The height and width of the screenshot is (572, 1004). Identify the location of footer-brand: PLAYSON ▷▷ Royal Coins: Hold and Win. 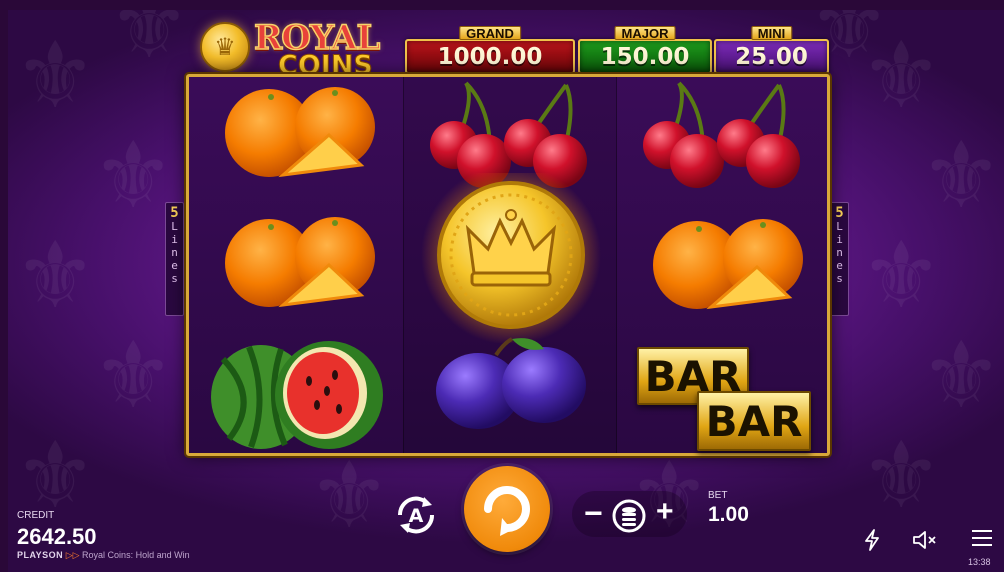
(103, 555).